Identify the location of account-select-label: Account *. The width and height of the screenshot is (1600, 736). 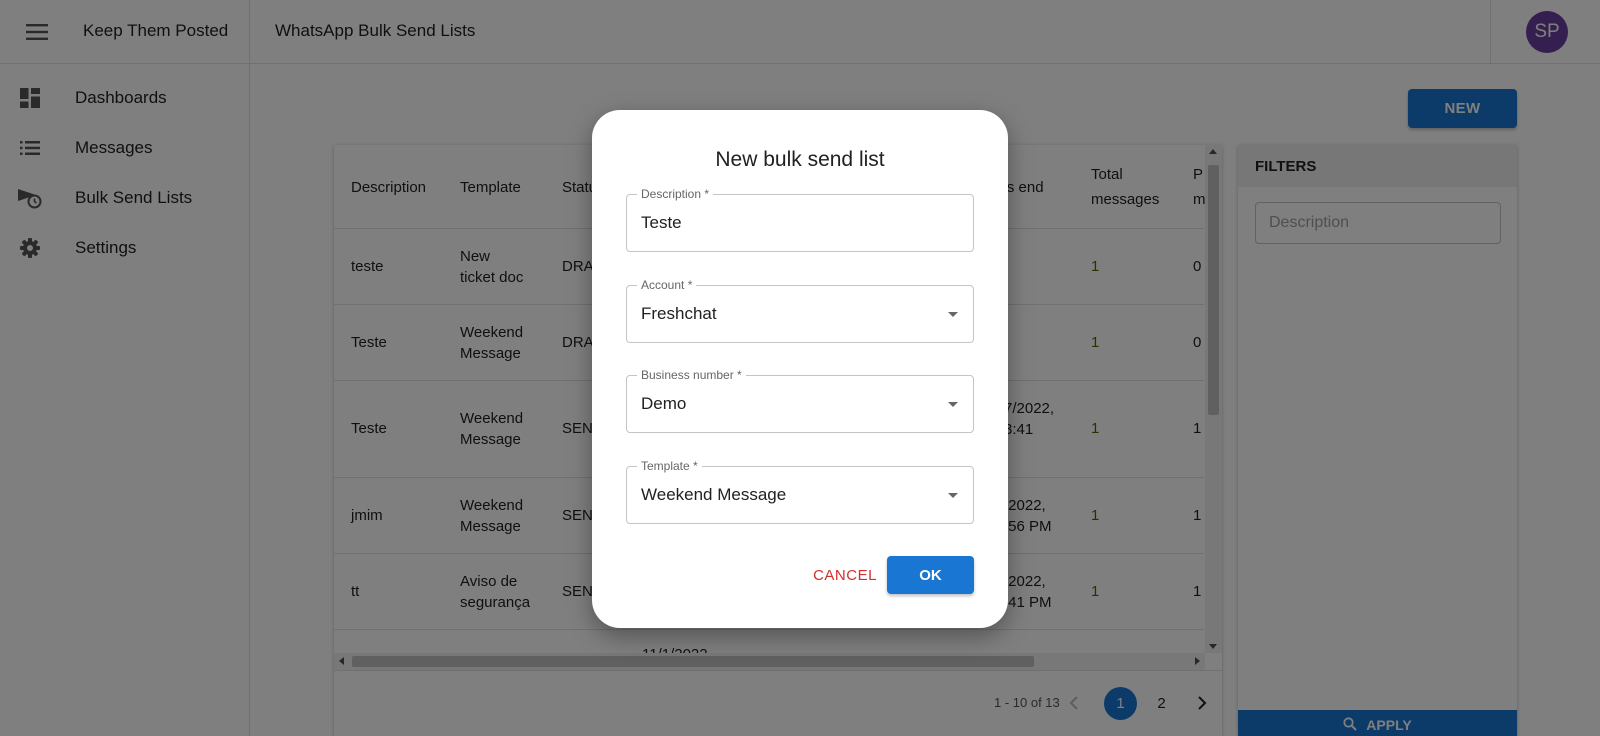
(667, 285).